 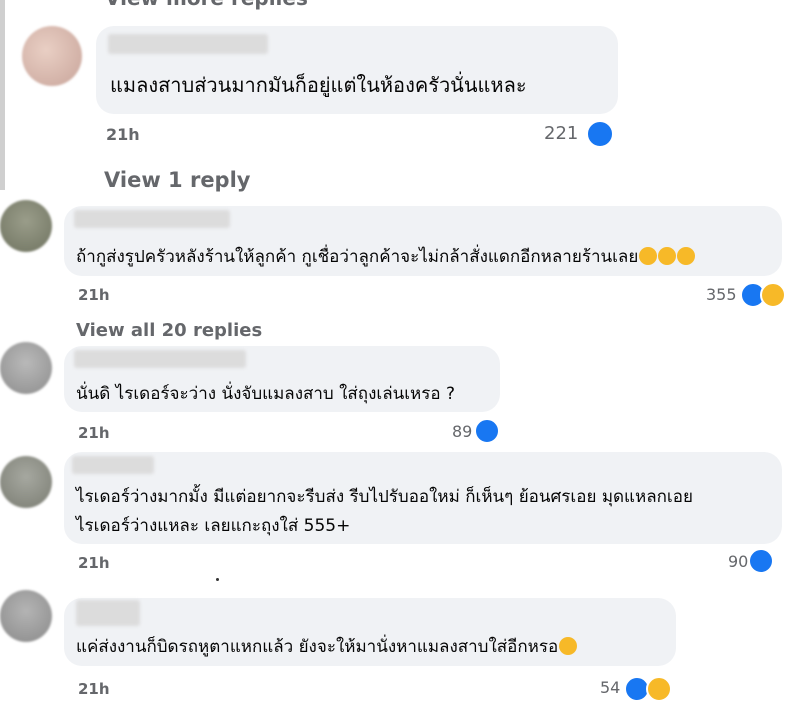 I want to click on view-more-replies-link: View more replies, so click(x=206, y=5).